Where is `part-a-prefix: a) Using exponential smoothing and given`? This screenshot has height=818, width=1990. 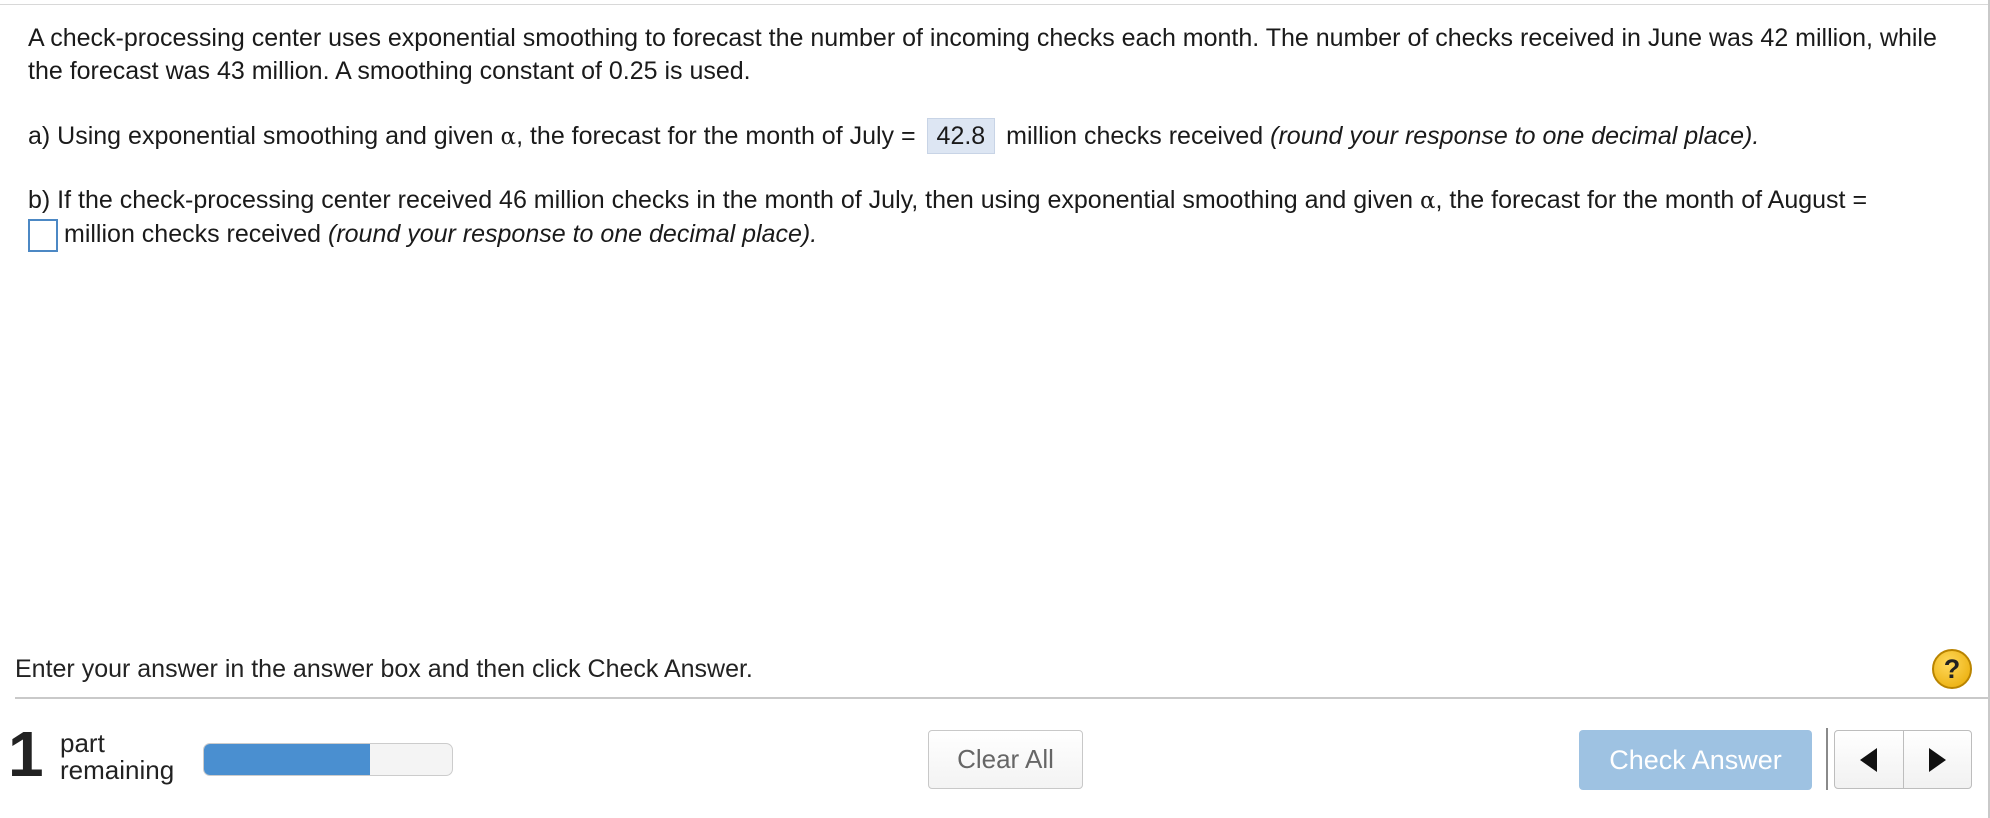 part-a-prefix: a) Using exponential smoothing and given is located at coordinates (264, 136).